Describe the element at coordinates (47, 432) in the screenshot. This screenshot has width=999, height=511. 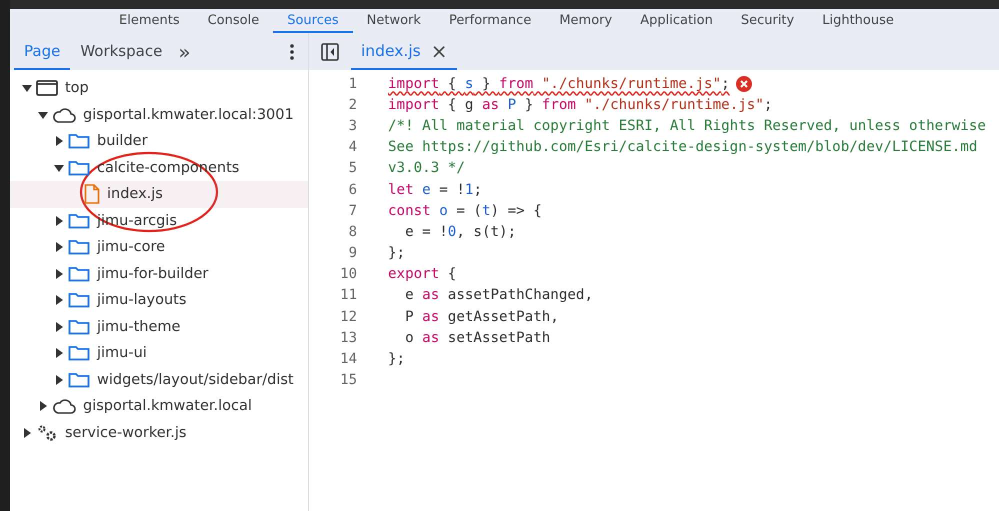
I see `gears-icon` at that location.